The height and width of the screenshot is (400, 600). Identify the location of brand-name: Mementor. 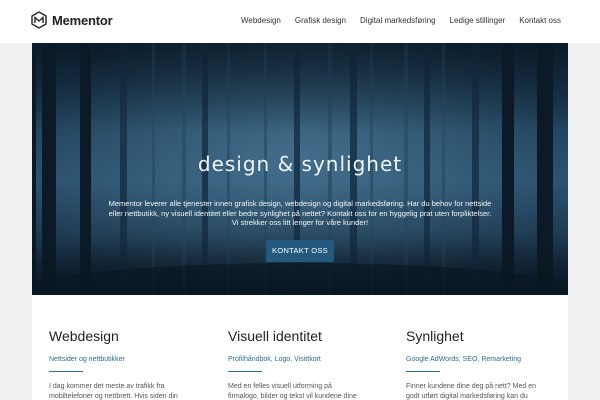
(82, 20).